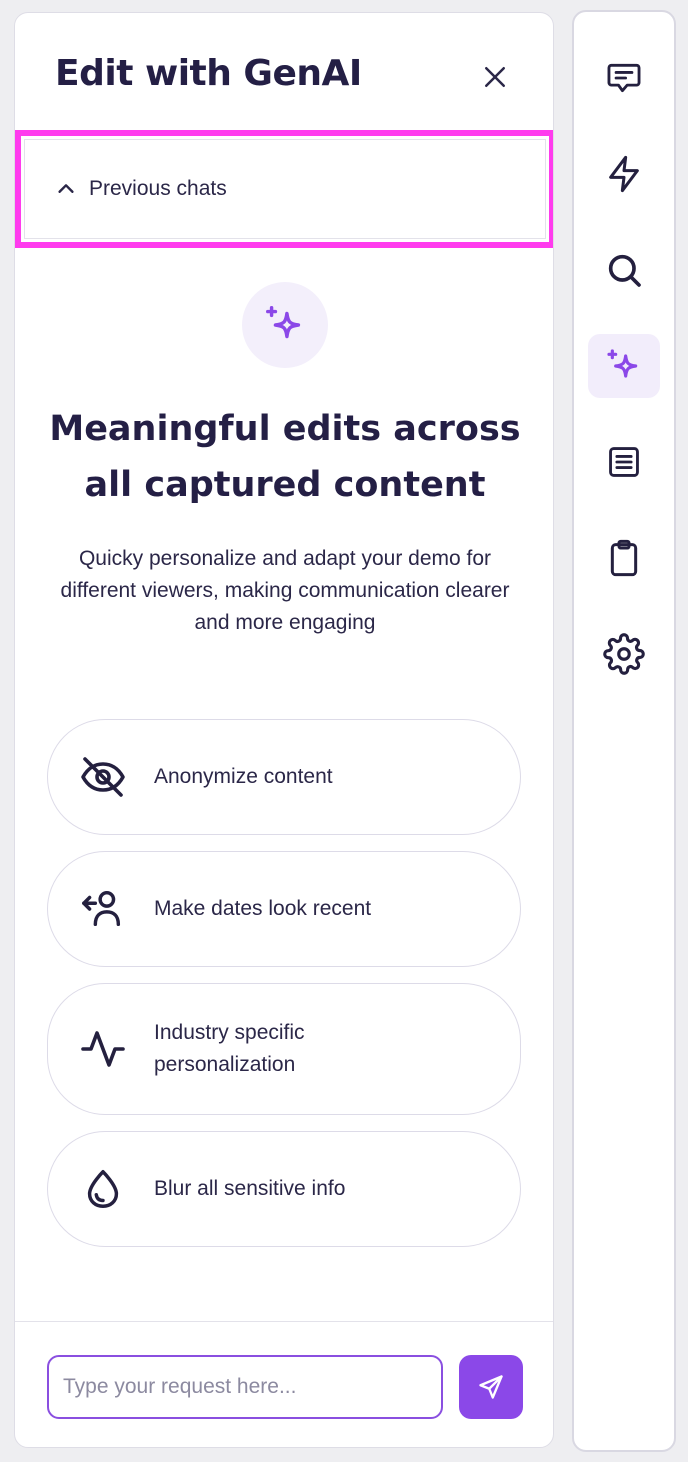 The width and height of the screenshot is (688, 1462). I want to click on send-button, so click(491, 1387).